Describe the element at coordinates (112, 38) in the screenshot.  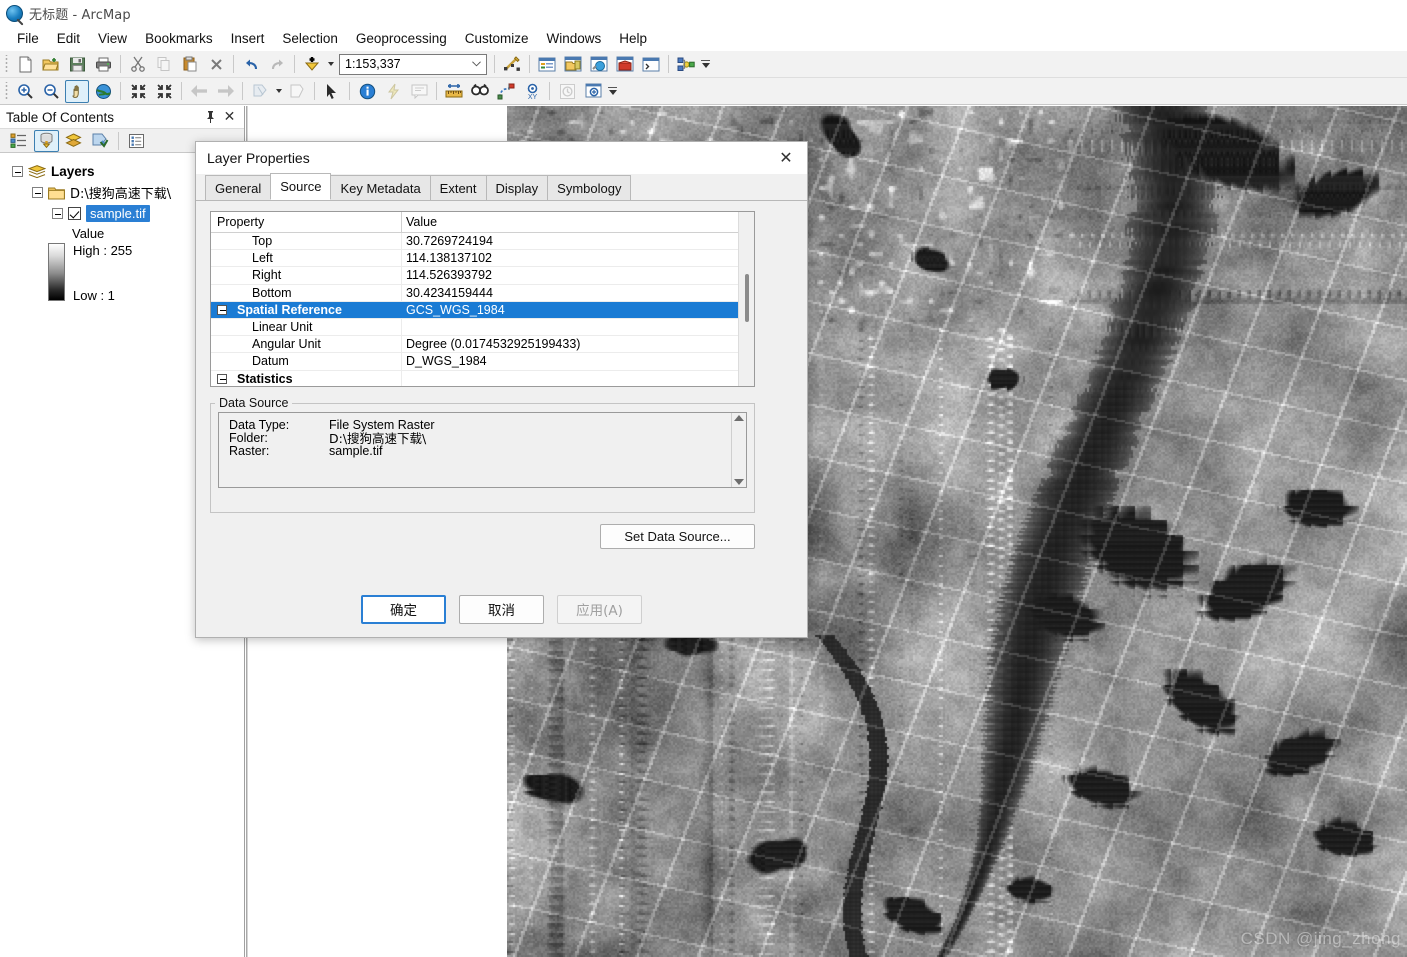
I see `menu-view: View` at that location.